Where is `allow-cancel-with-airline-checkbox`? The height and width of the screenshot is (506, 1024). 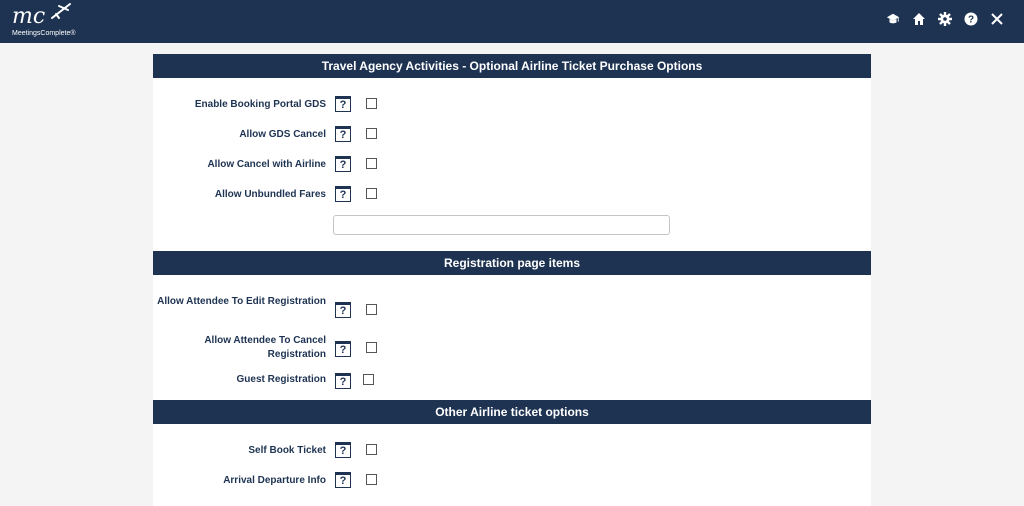 allow-cancel-with-airline-checkbox is located at coordinates (371, 163).